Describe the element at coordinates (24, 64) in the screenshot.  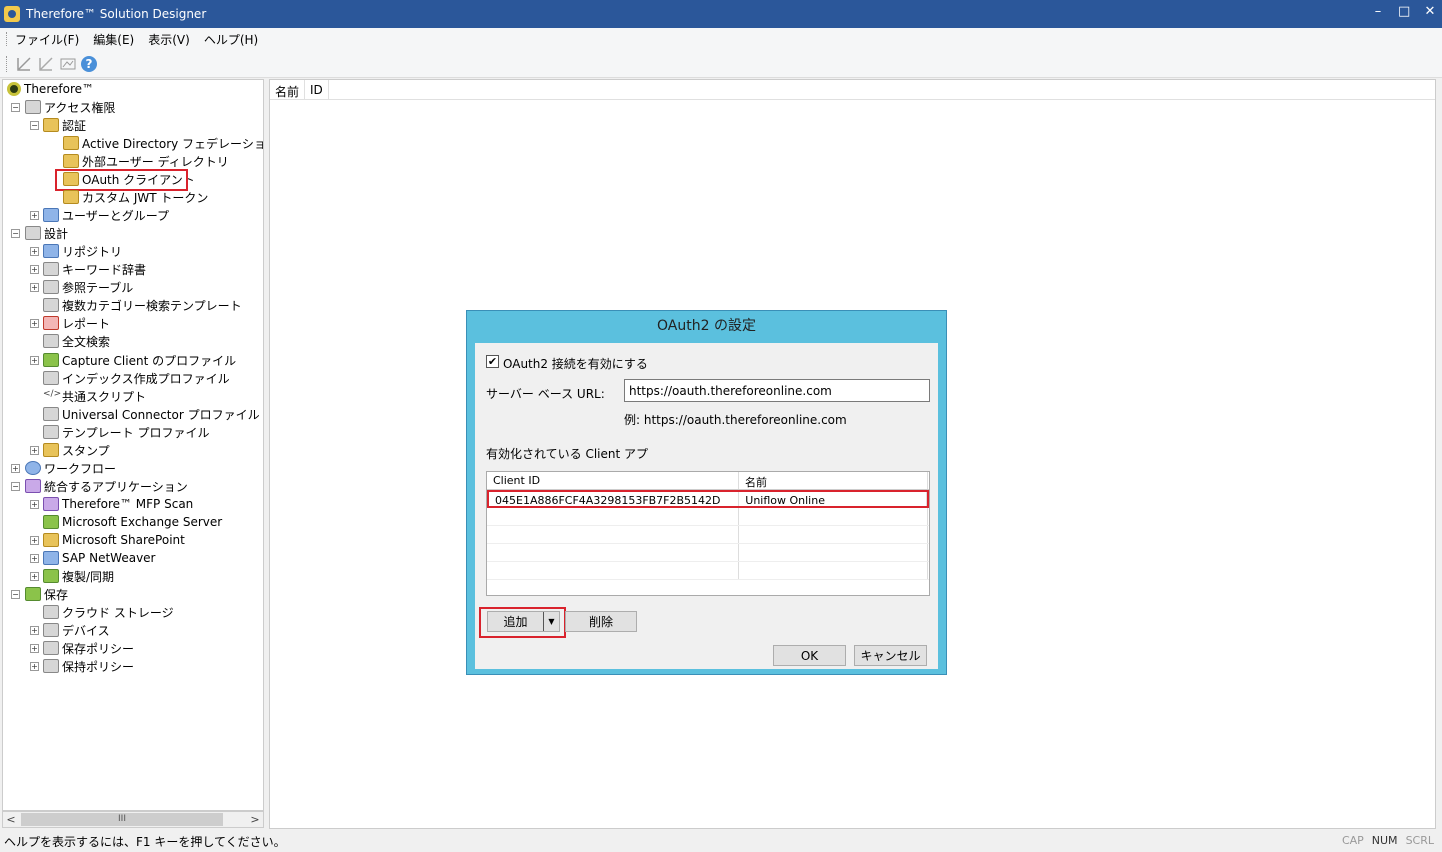
I see `design-tool-icon` at that location.